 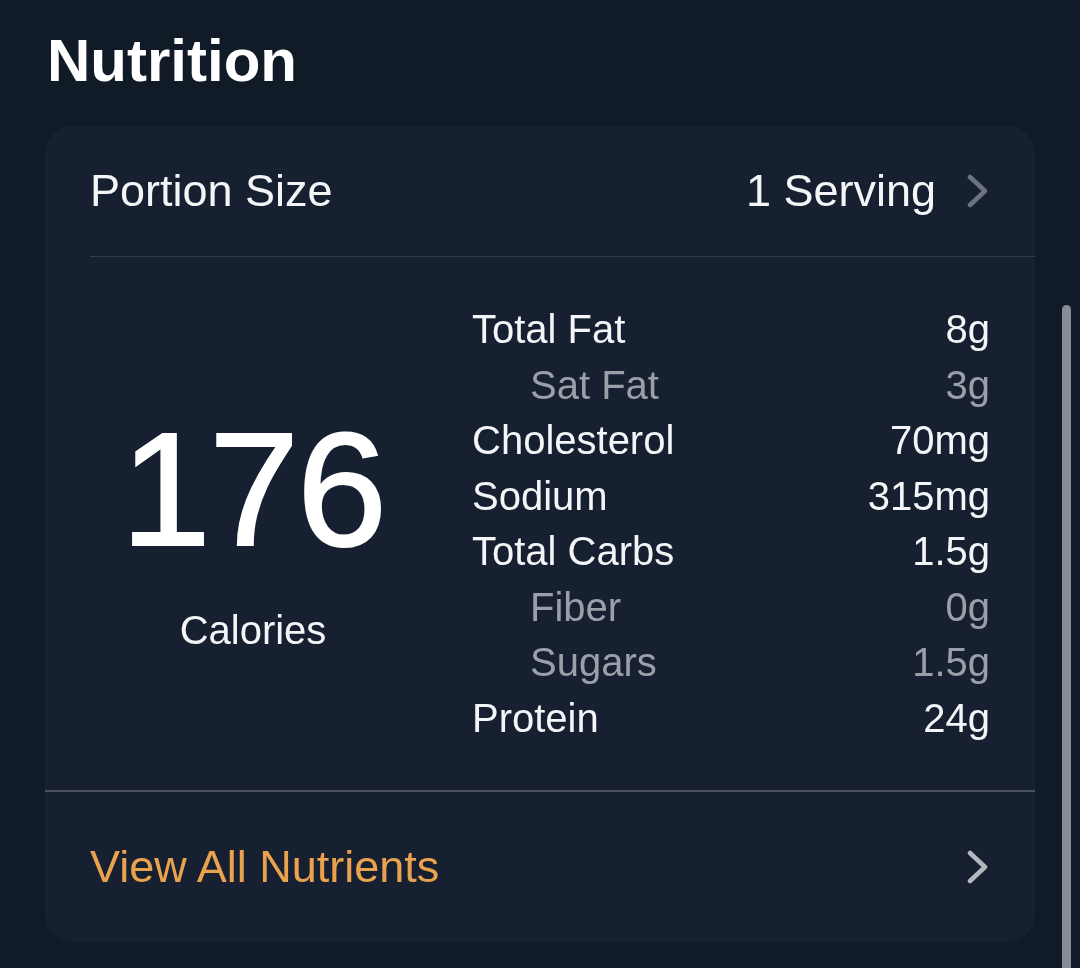 I want to click on serving-button: 1 Serving, so click(x=867, y=191).